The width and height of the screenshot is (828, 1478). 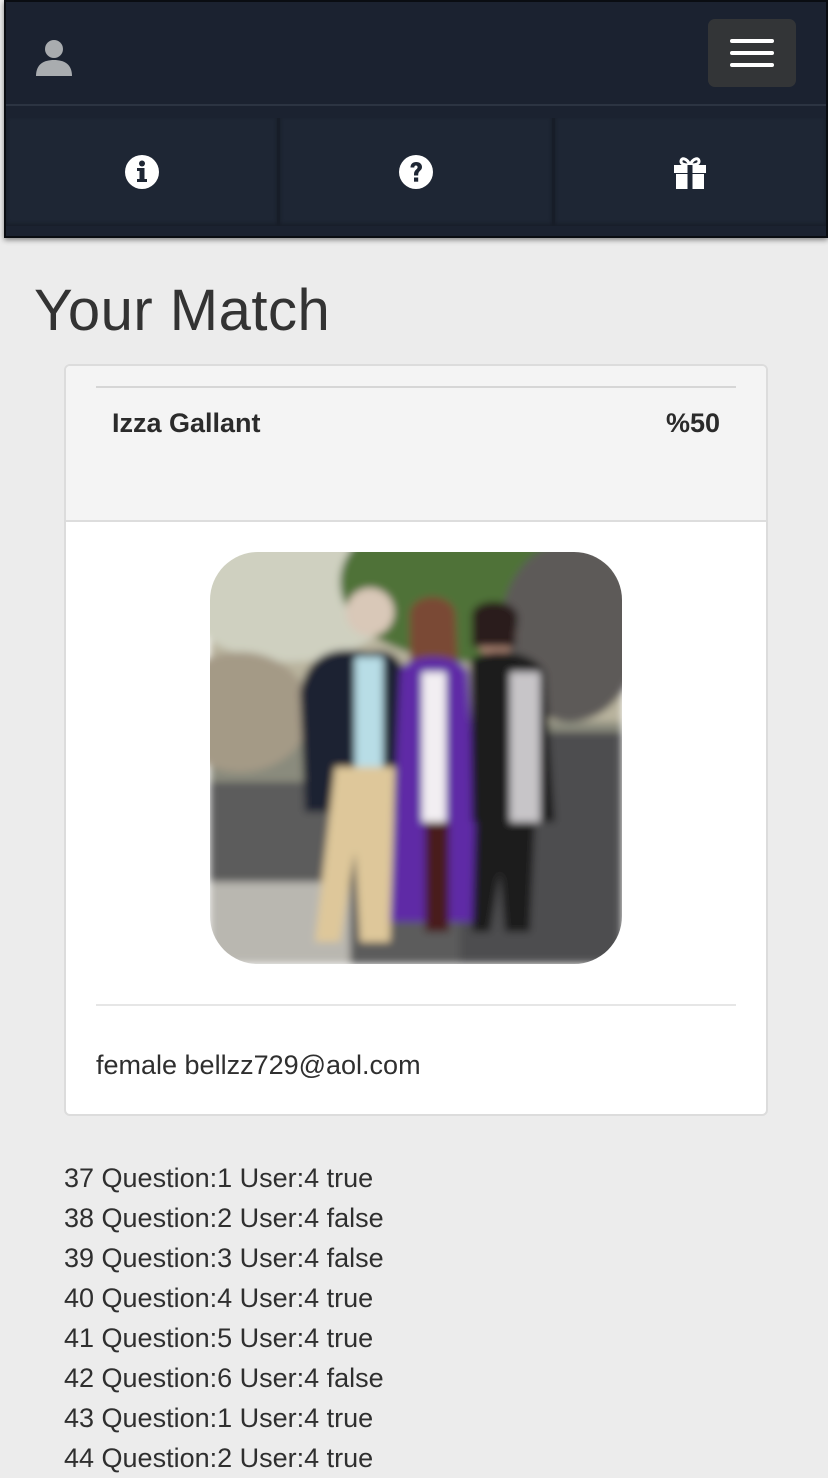 I want to click on info-circle-icon, so click(x=141, y=172).